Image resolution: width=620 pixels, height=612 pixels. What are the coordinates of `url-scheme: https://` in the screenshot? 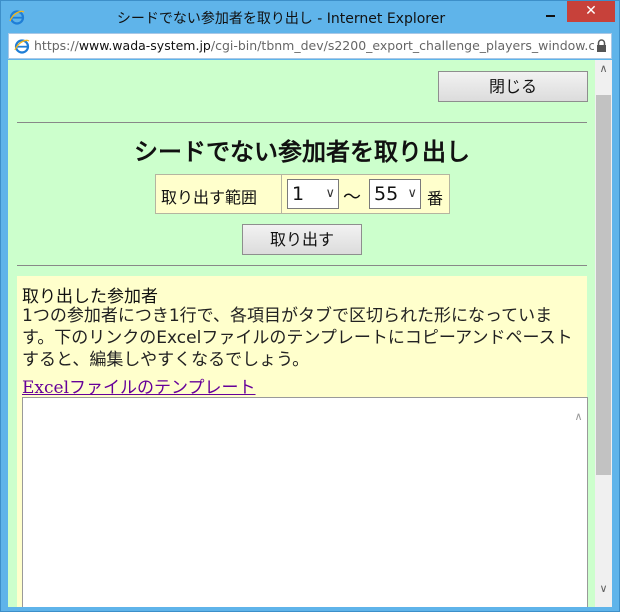 It's located at (56, 45).